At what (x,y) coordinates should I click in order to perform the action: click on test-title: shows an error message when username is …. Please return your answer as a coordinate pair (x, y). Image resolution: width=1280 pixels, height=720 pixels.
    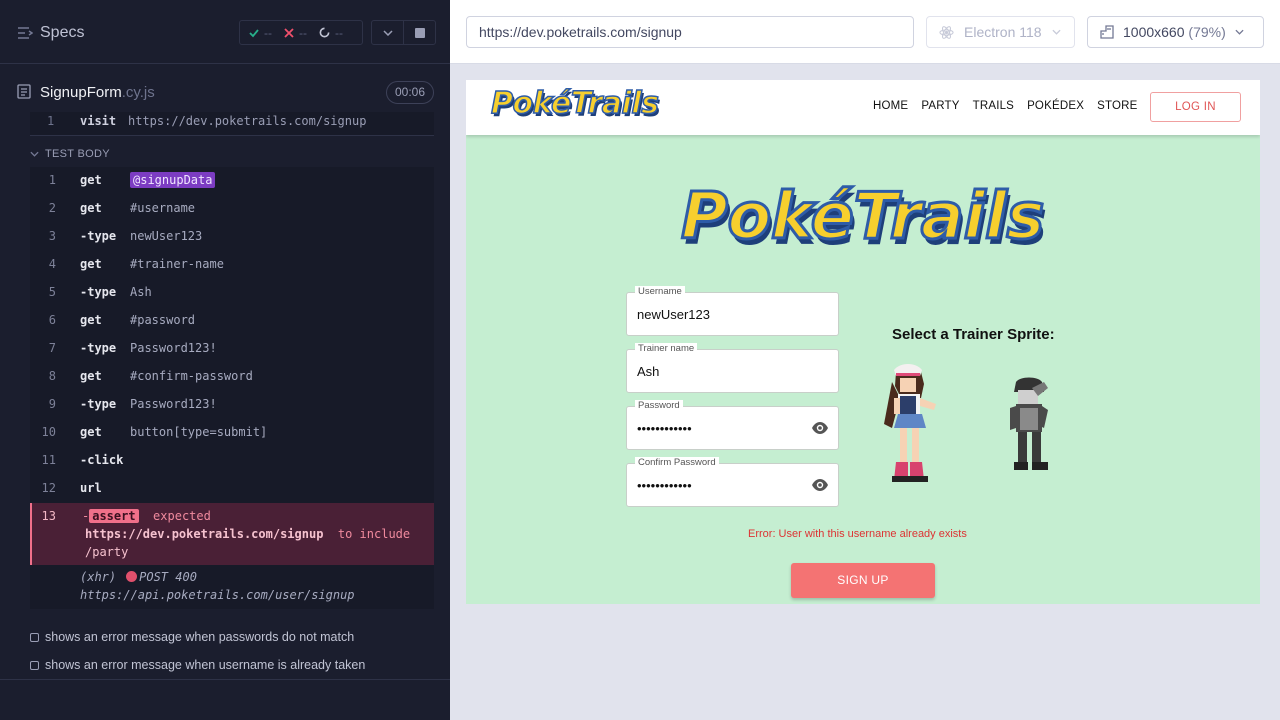
    Looking at the image, I should click on (205, 665).